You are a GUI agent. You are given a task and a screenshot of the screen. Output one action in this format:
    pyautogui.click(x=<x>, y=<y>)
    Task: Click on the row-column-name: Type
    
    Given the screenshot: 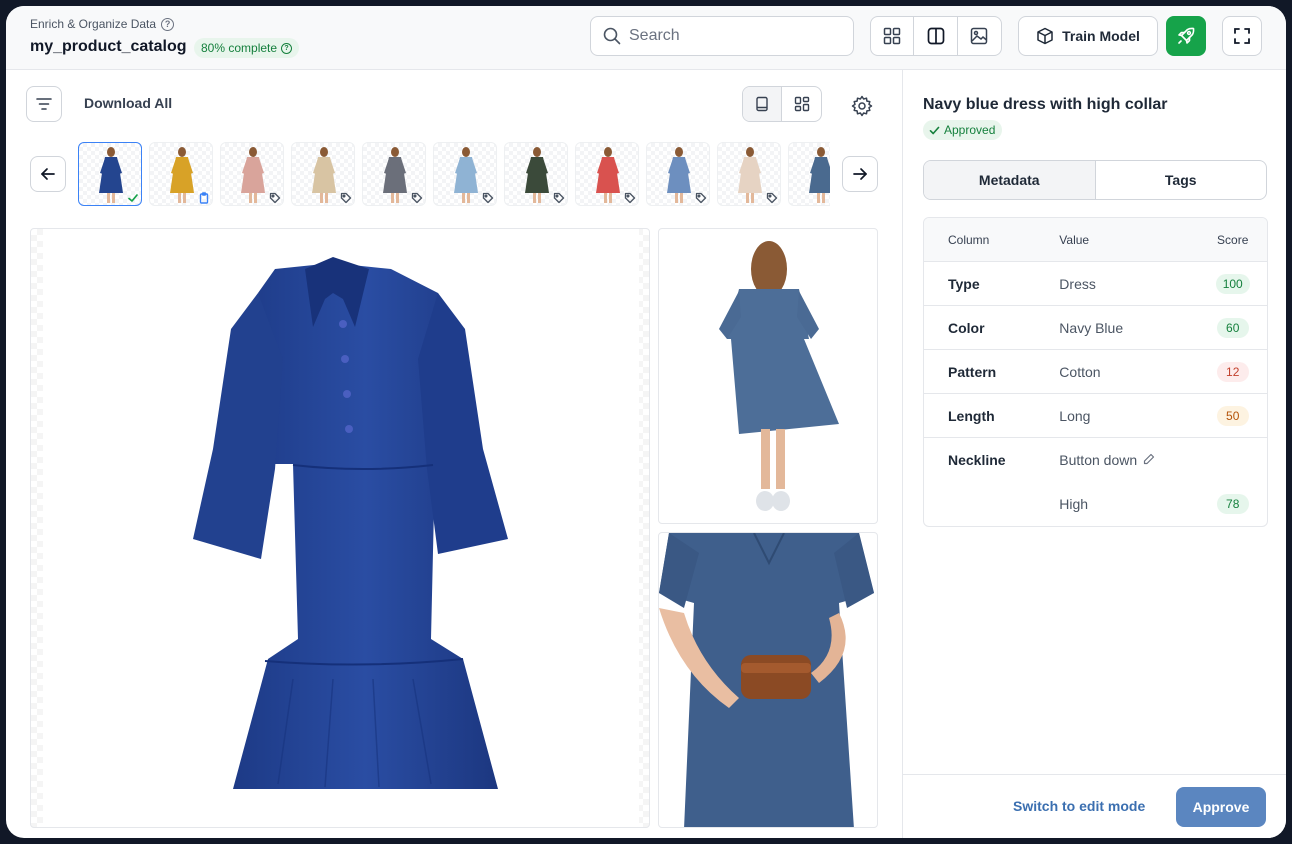 What is the action you would take?
    pyautogui.click(x=964, y=283)
    